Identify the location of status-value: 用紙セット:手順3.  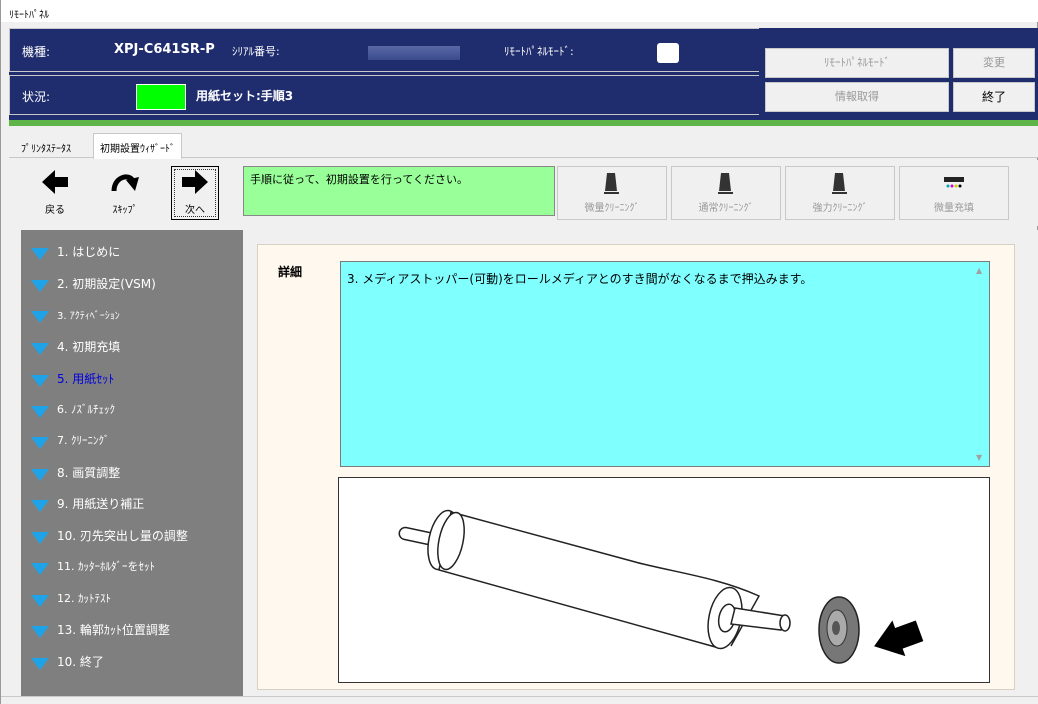
(245, 96).